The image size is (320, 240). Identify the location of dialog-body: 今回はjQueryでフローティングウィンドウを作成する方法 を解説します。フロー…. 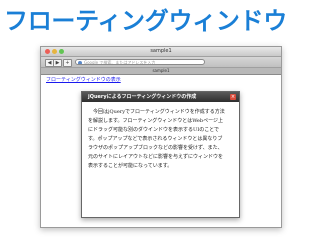
(161, 139).